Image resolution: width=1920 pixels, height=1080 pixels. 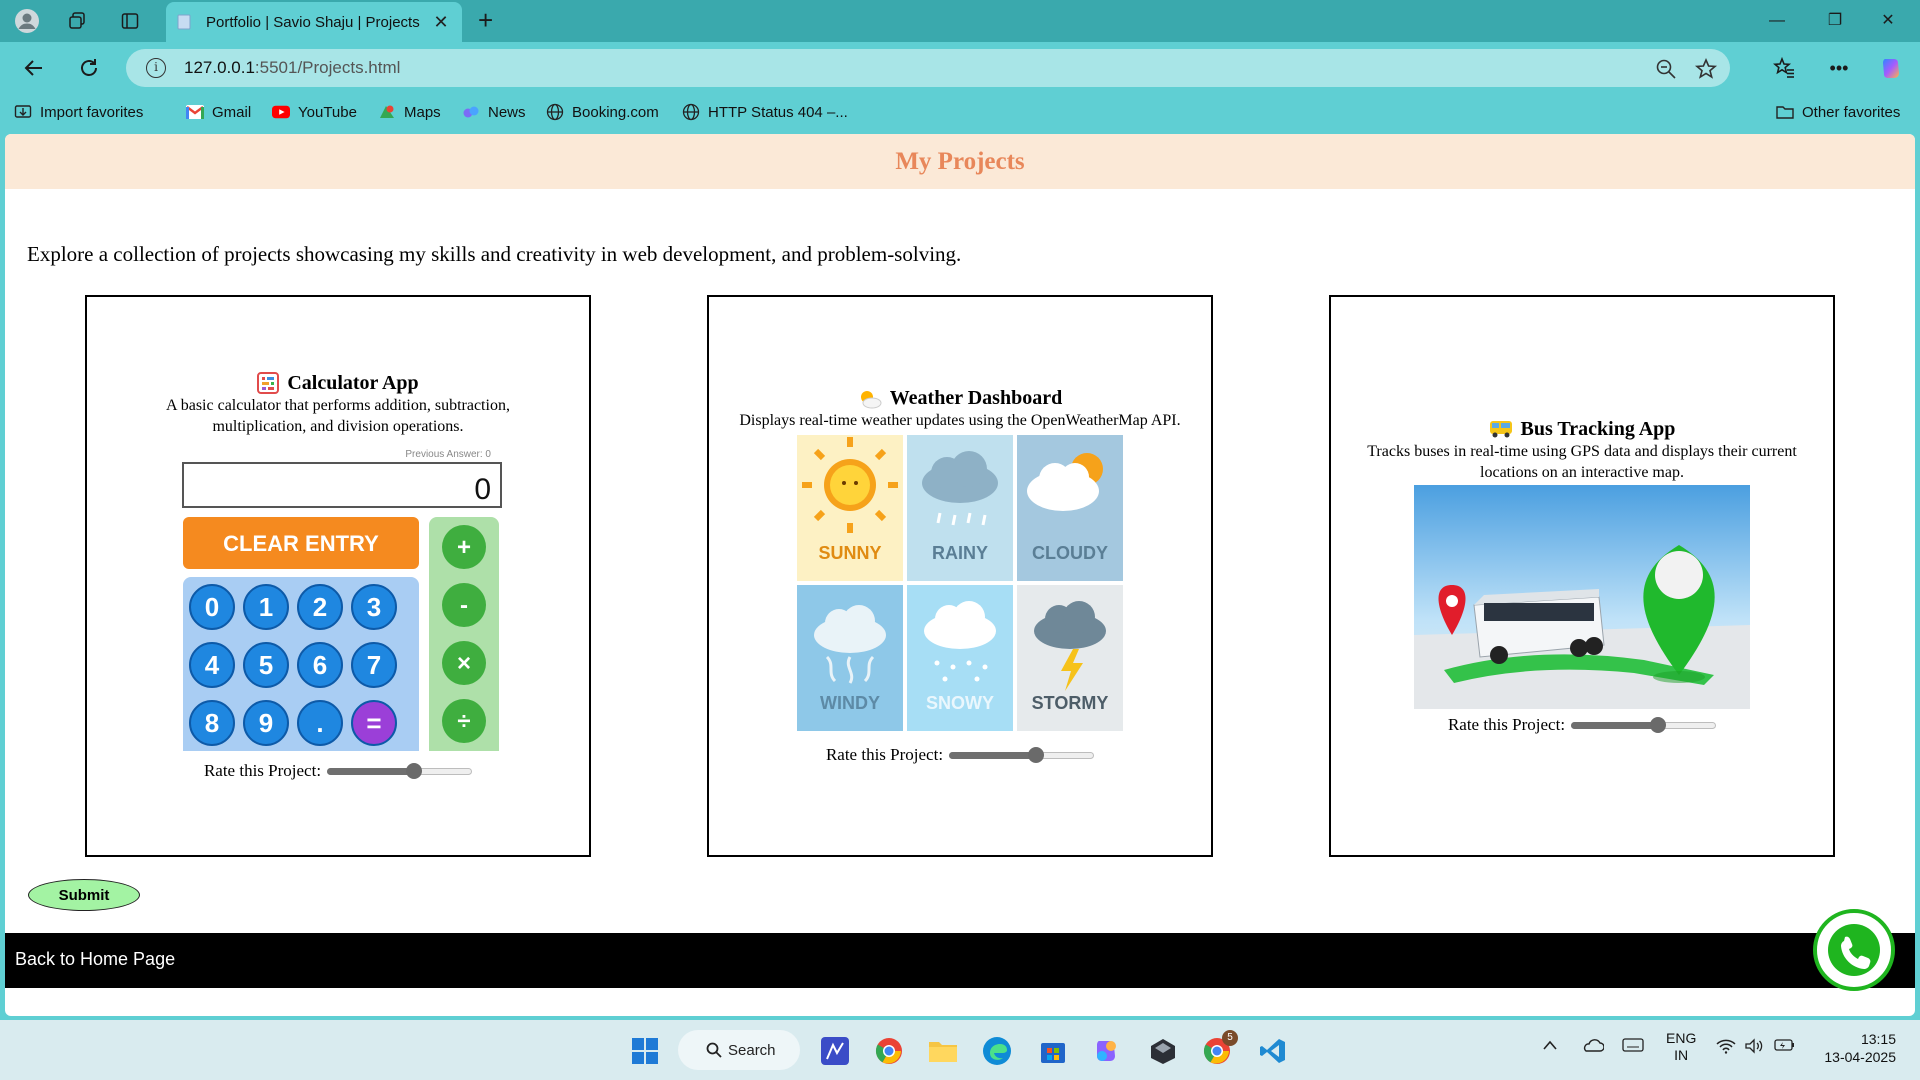 I want to click on tab-actions-icon, so click(x=130, y=21).